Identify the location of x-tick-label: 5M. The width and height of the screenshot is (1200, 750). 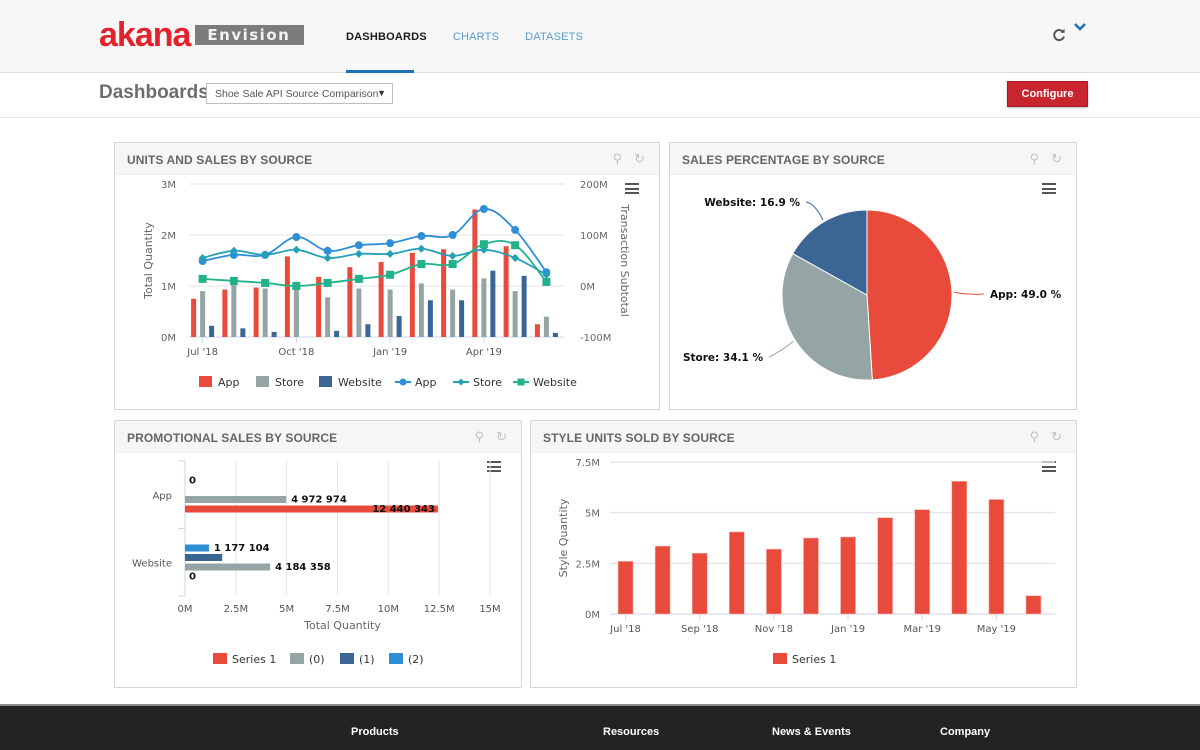
(286, 609).